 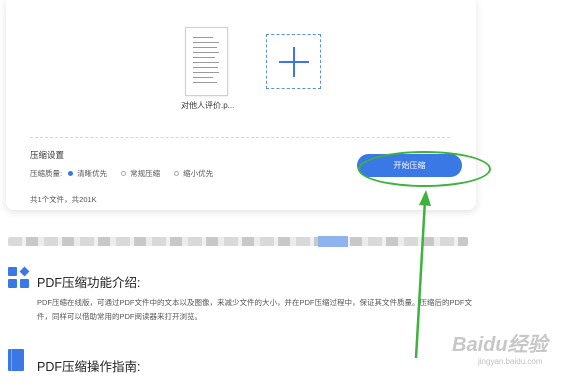 I want to click on option-clarity-first: 清晰优先, so click(x=87, y=173).